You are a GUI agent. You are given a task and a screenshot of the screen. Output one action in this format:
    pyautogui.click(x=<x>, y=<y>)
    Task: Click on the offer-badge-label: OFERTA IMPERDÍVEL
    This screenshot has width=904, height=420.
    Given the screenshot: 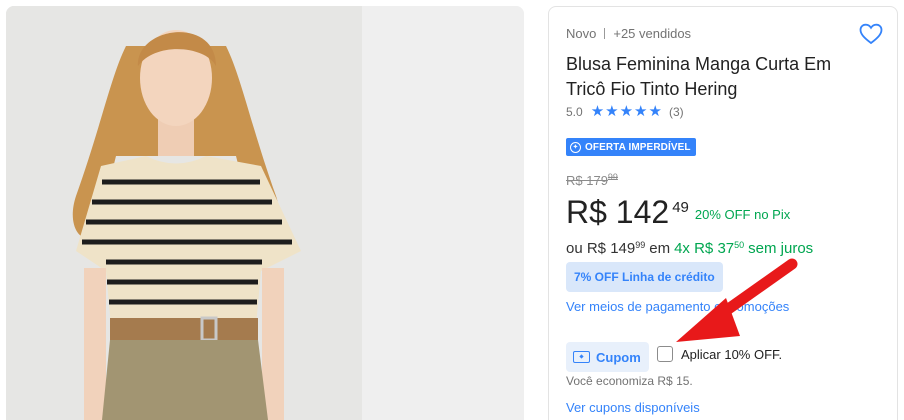 What is the action you would take?
    pyautogui.click(x=638, y=147)
    